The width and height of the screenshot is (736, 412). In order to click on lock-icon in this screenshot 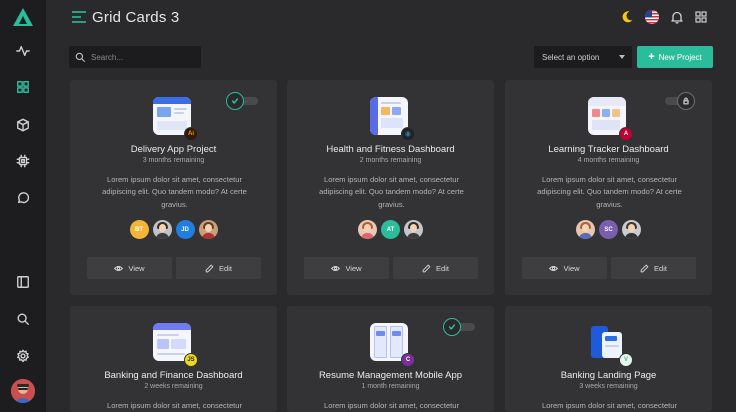, I will do `click(686, 101)`.